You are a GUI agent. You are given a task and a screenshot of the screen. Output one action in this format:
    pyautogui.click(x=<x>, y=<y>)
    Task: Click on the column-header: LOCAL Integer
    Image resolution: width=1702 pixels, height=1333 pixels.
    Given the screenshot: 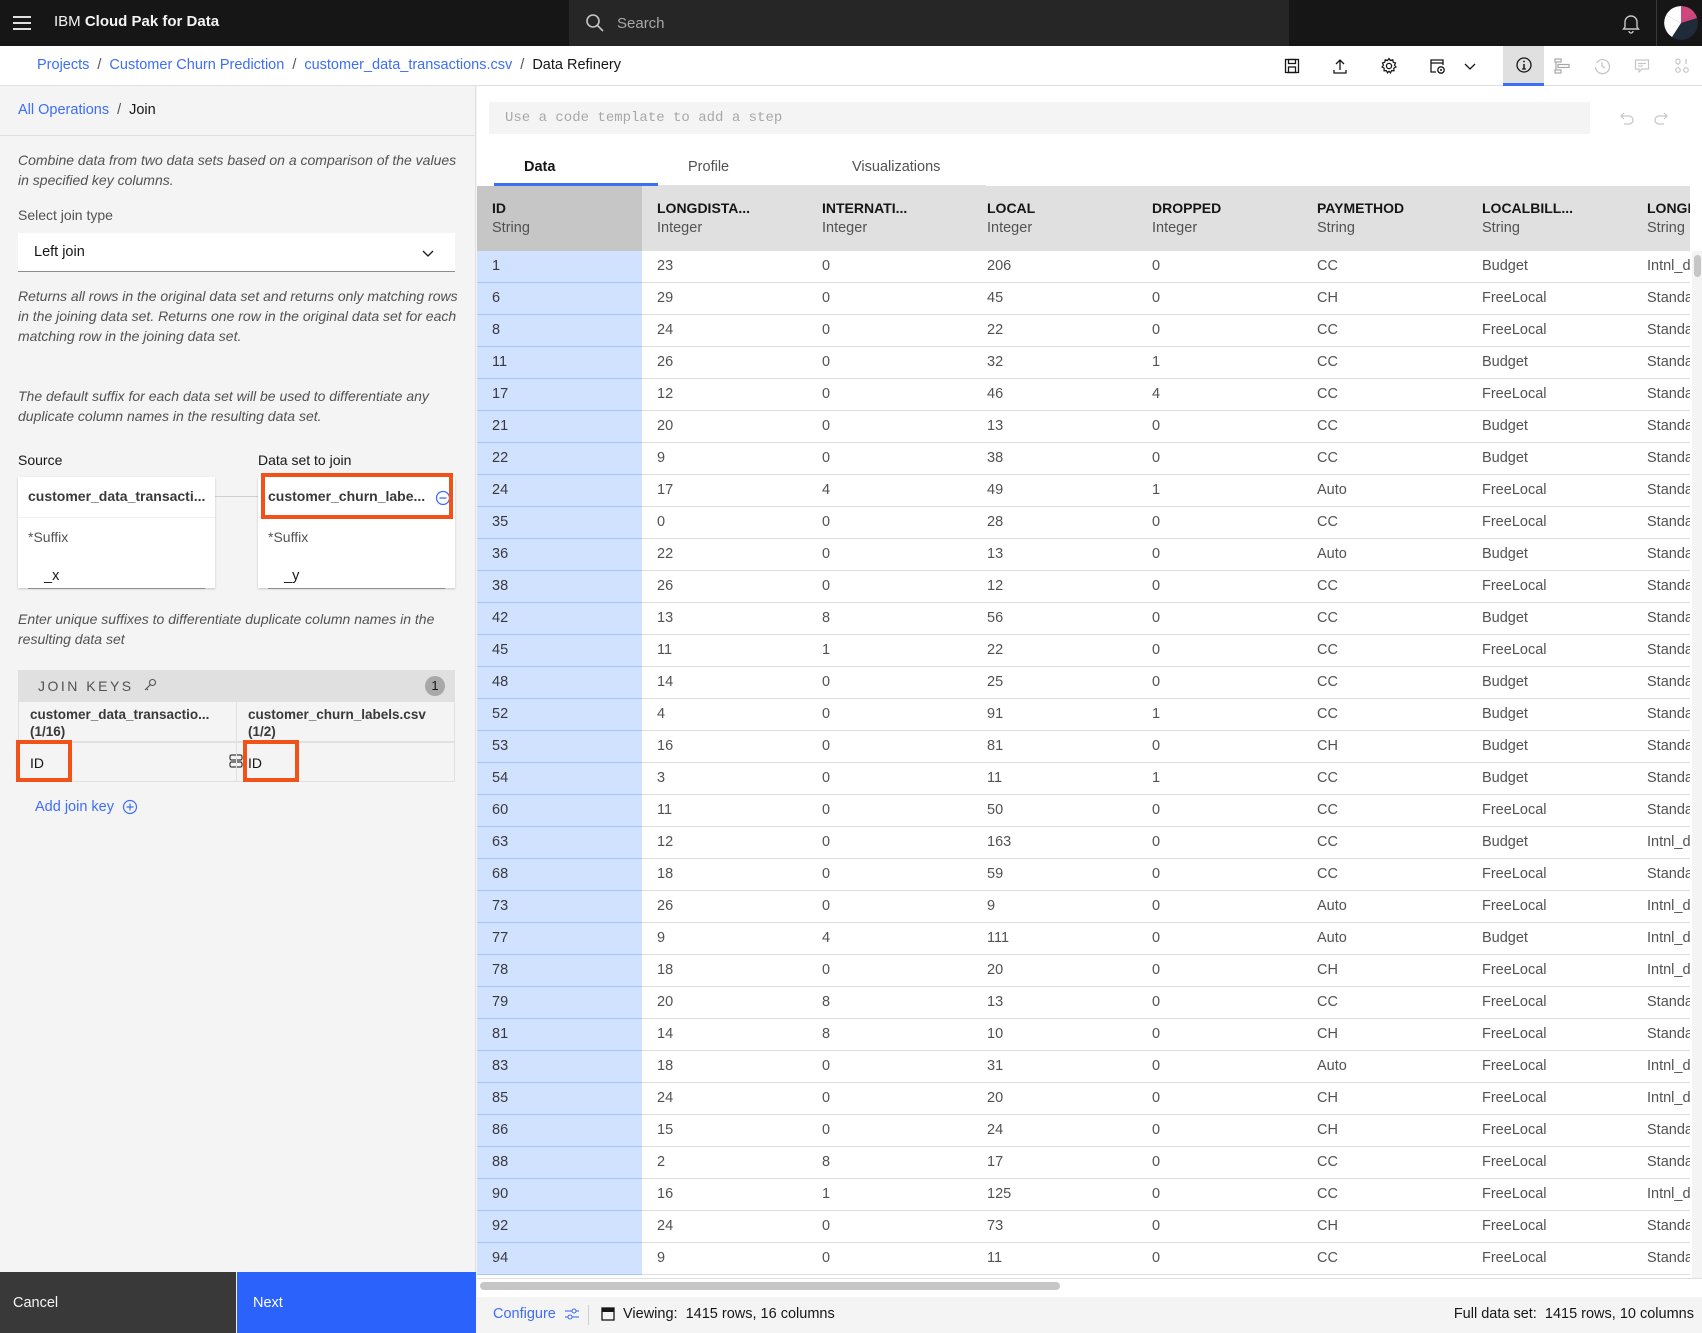 What is the action you would take?
    pyautogui.click(x=1054, y=218)
    